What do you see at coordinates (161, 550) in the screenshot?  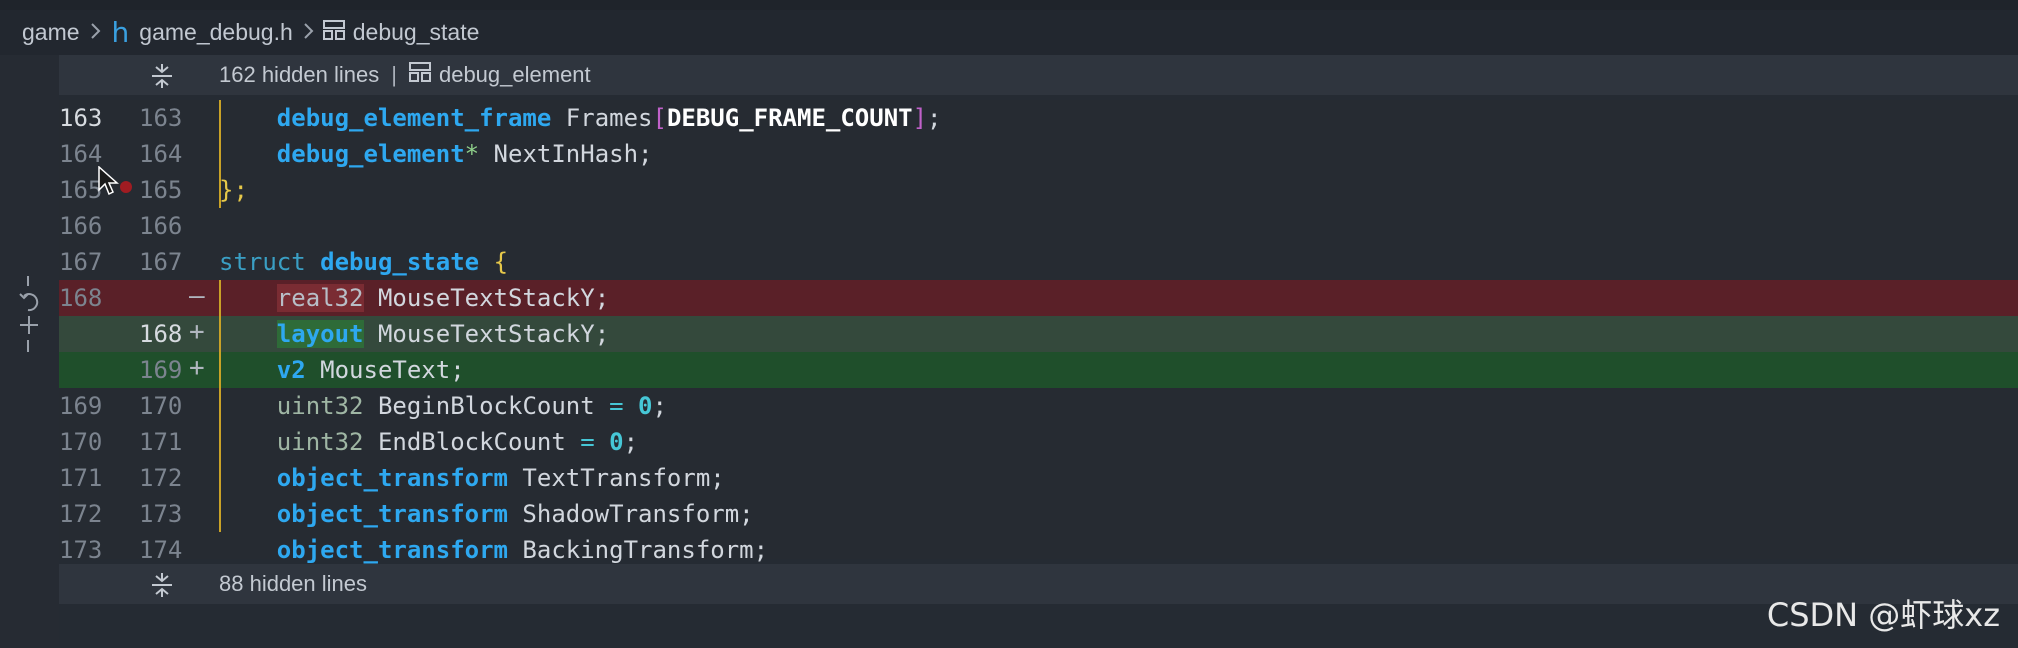 I see `line-number-new: 174` at bounding box center [161, 550].